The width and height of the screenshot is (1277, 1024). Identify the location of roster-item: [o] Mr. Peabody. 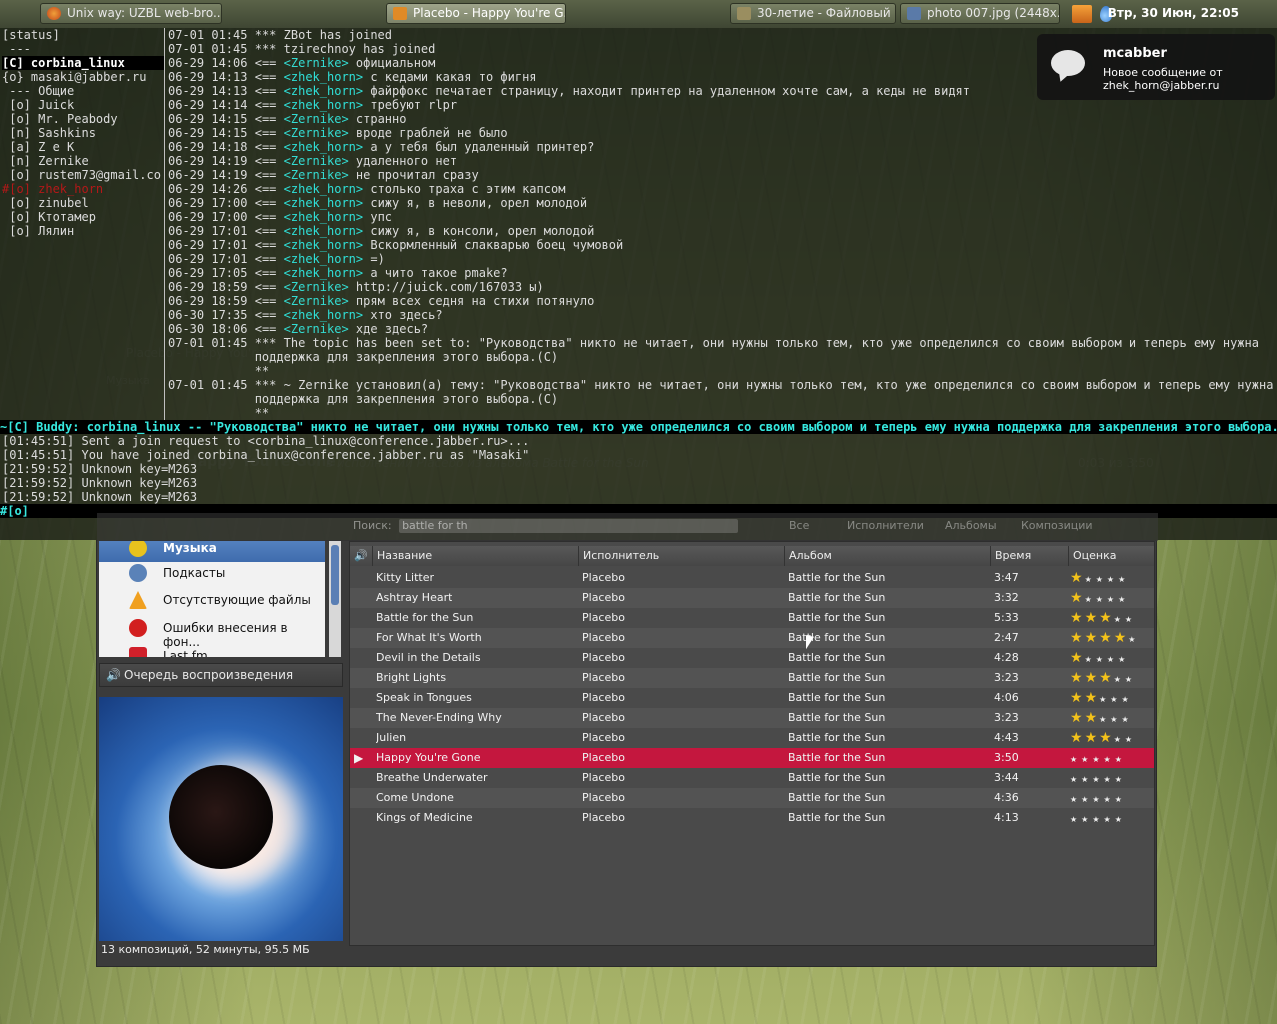
(83, 119).